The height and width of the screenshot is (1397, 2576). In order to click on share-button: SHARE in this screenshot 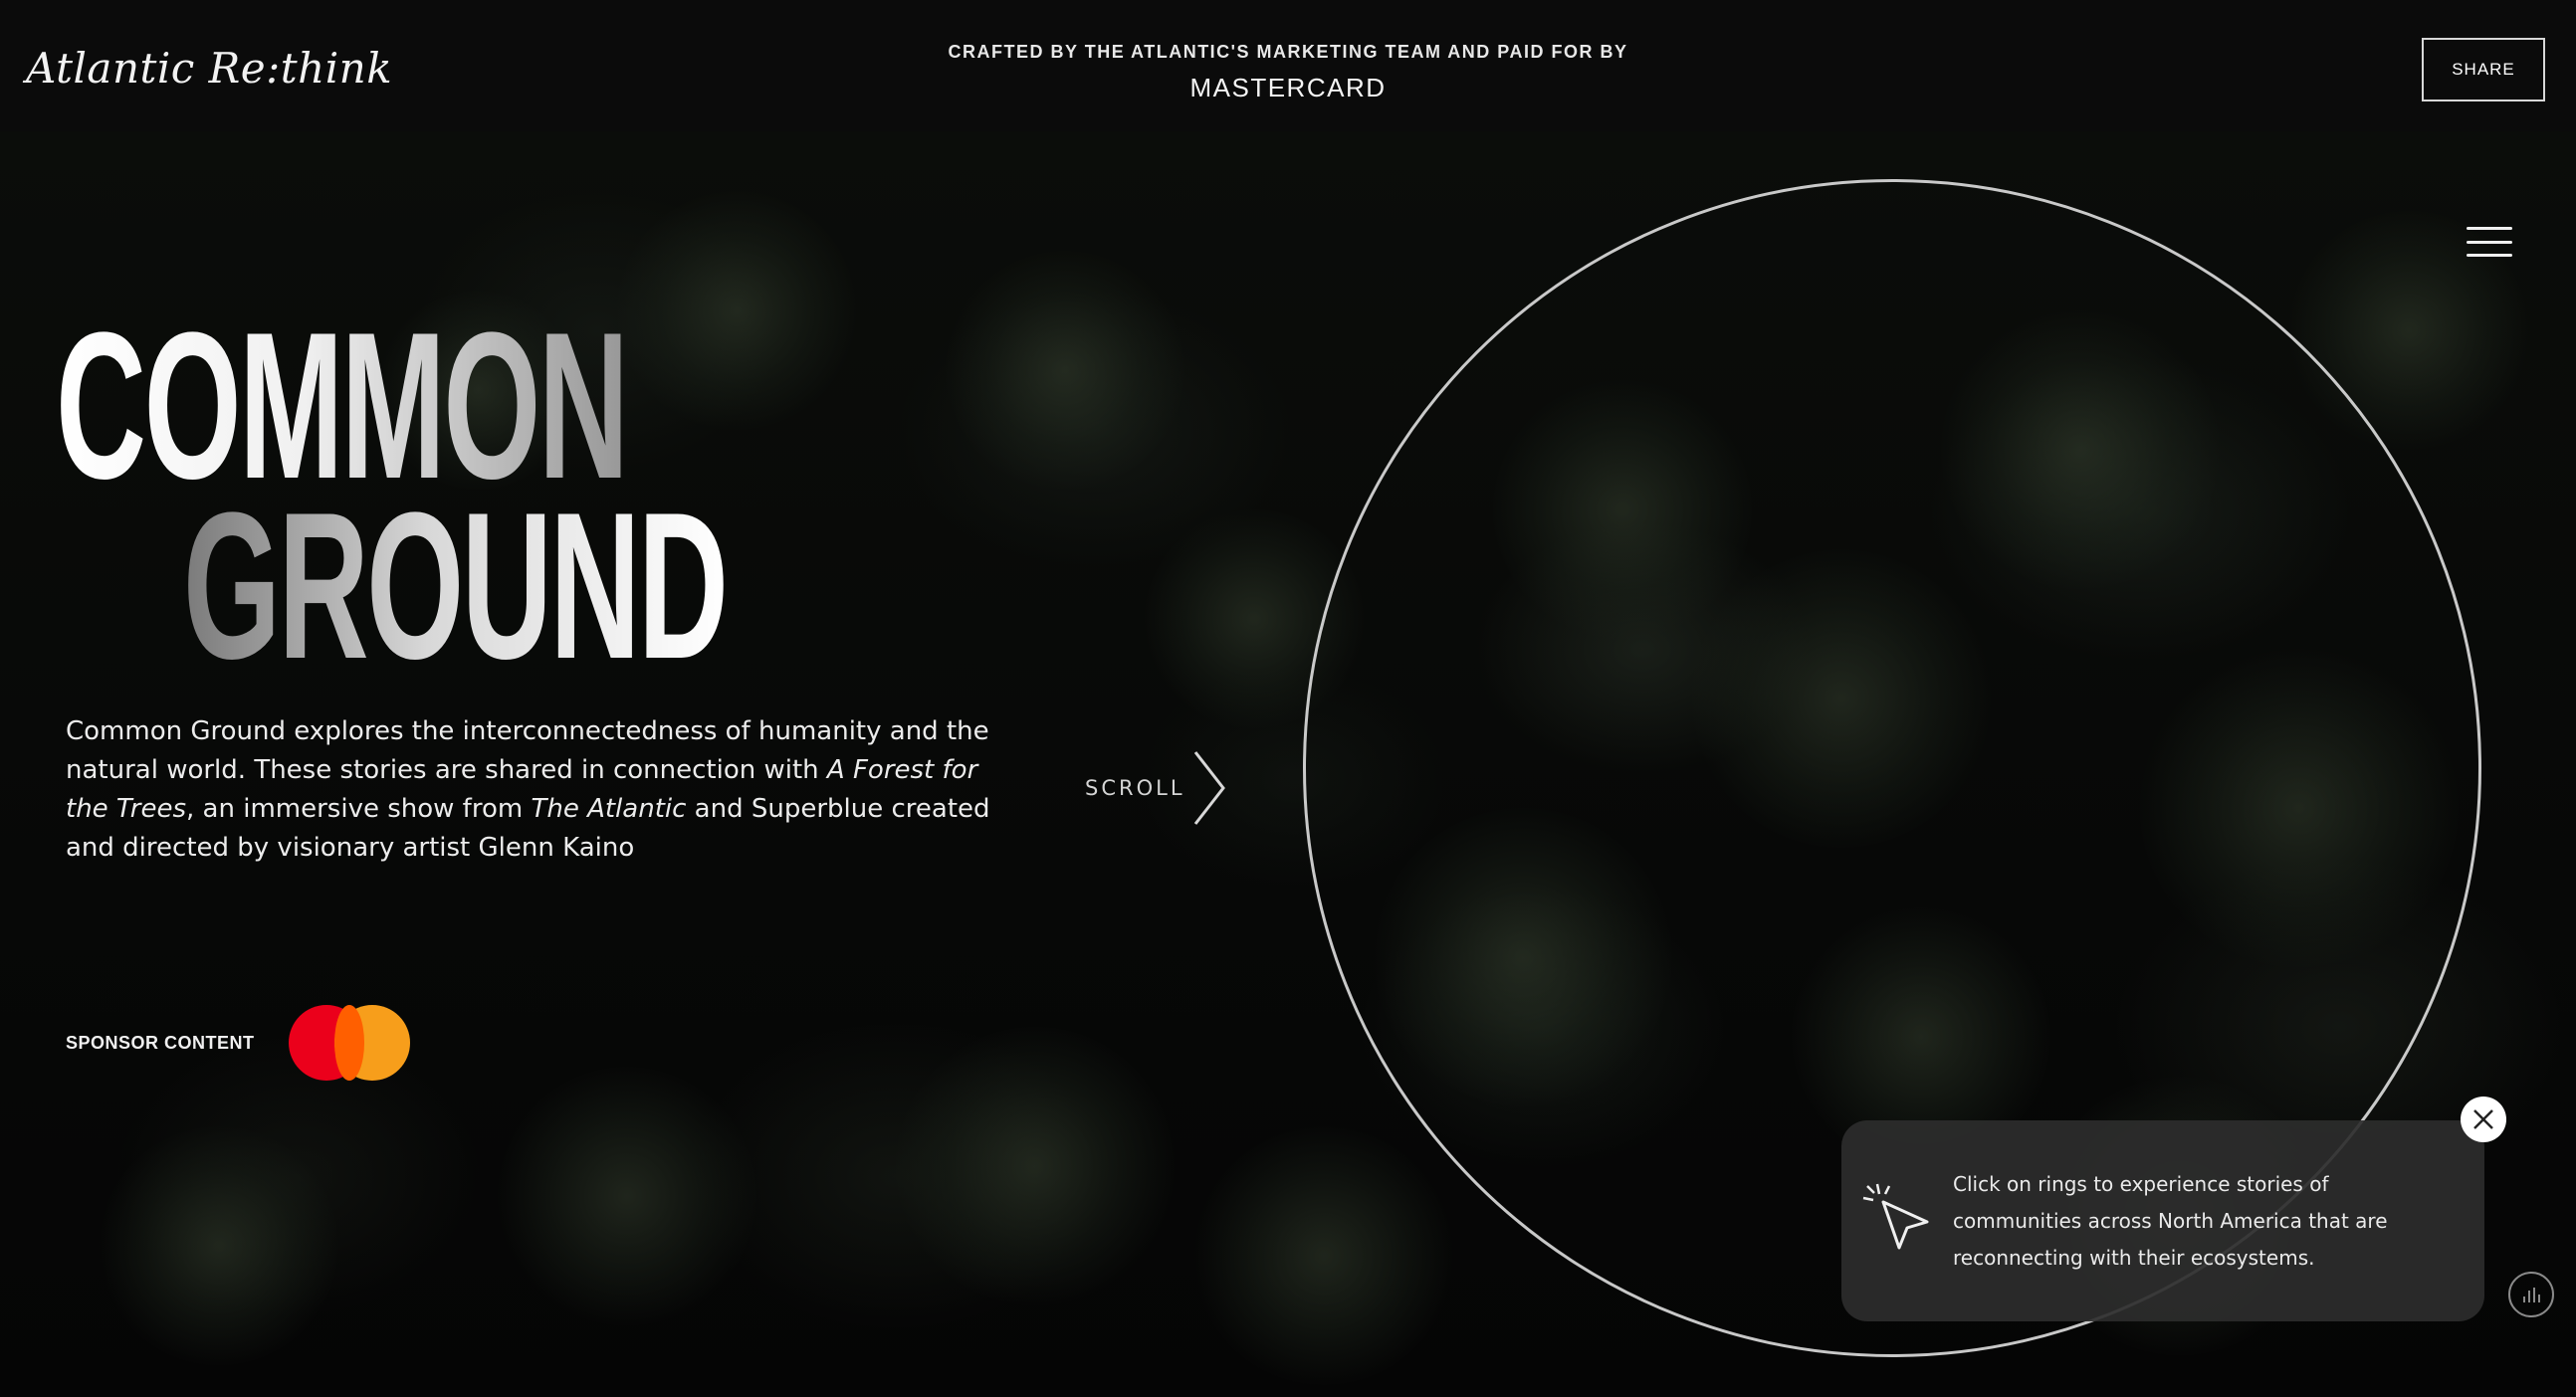, I will do `click(2483, 69)`.